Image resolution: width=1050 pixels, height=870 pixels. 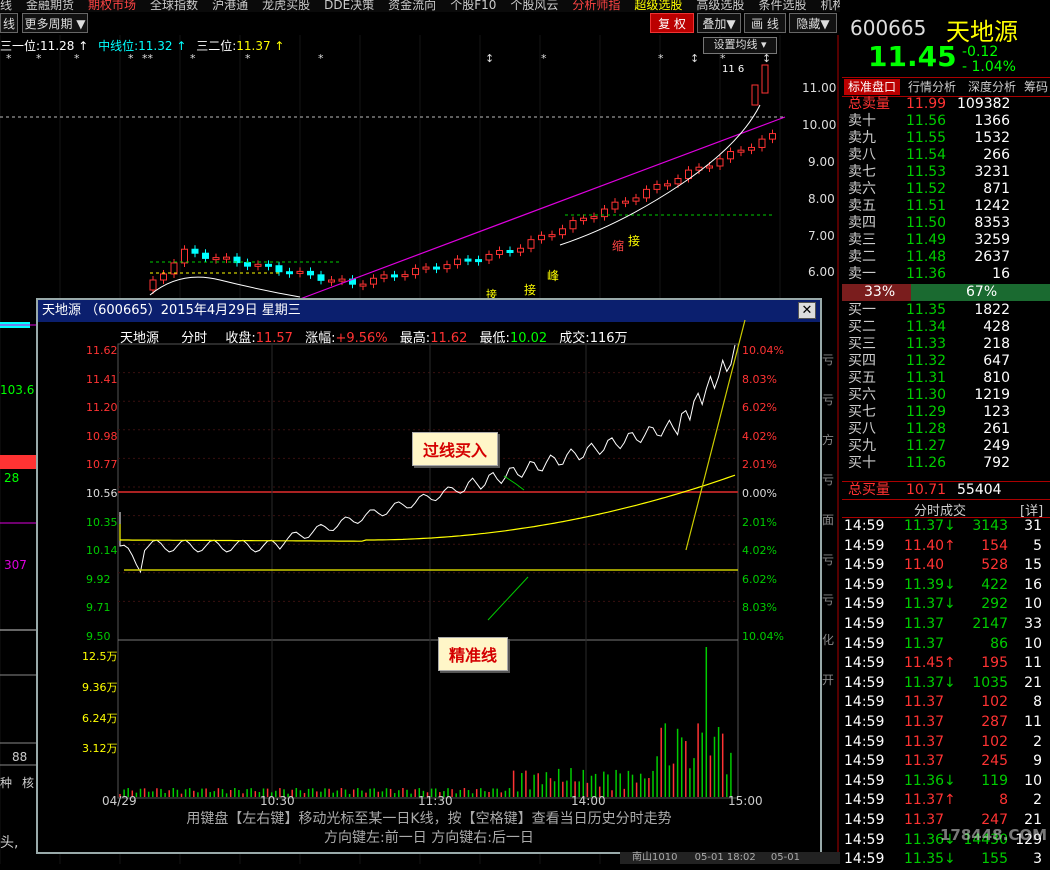 I want to click on ask-row: 卖十 11.56 1366, so click(x=946, y=121).